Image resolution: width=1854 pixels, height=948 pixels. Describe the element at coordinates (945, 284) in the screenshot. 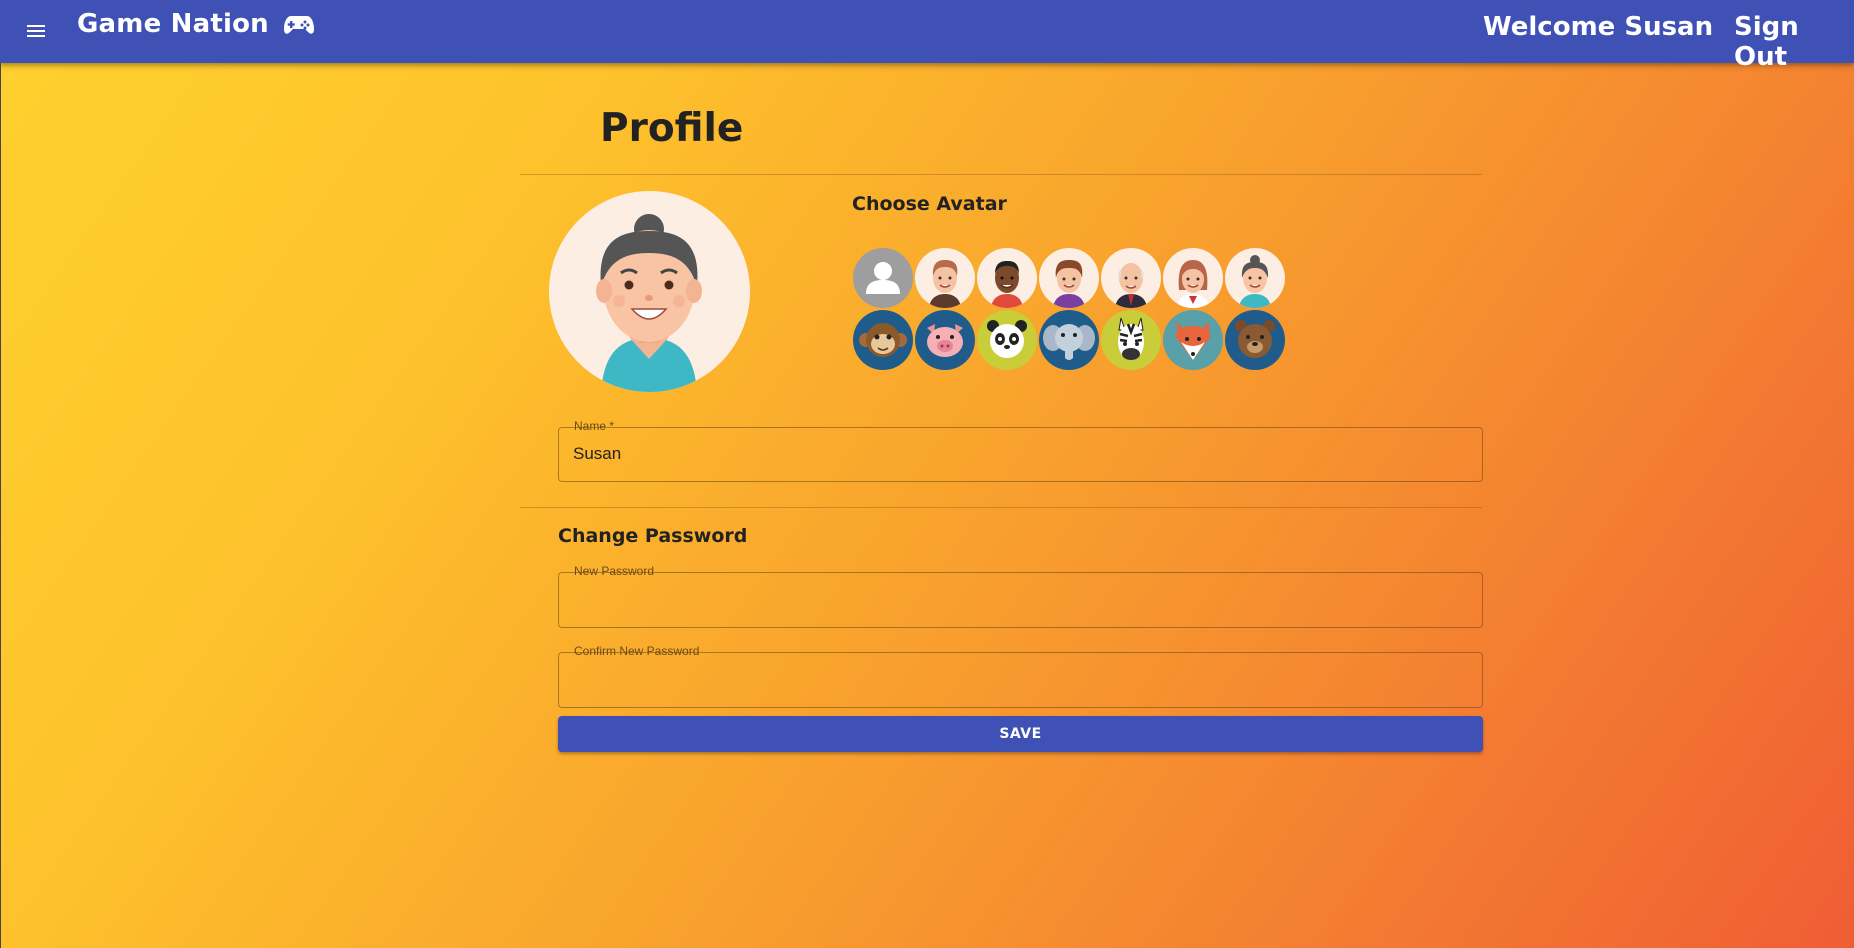

I see `man-brown-hair-icon` at that location.